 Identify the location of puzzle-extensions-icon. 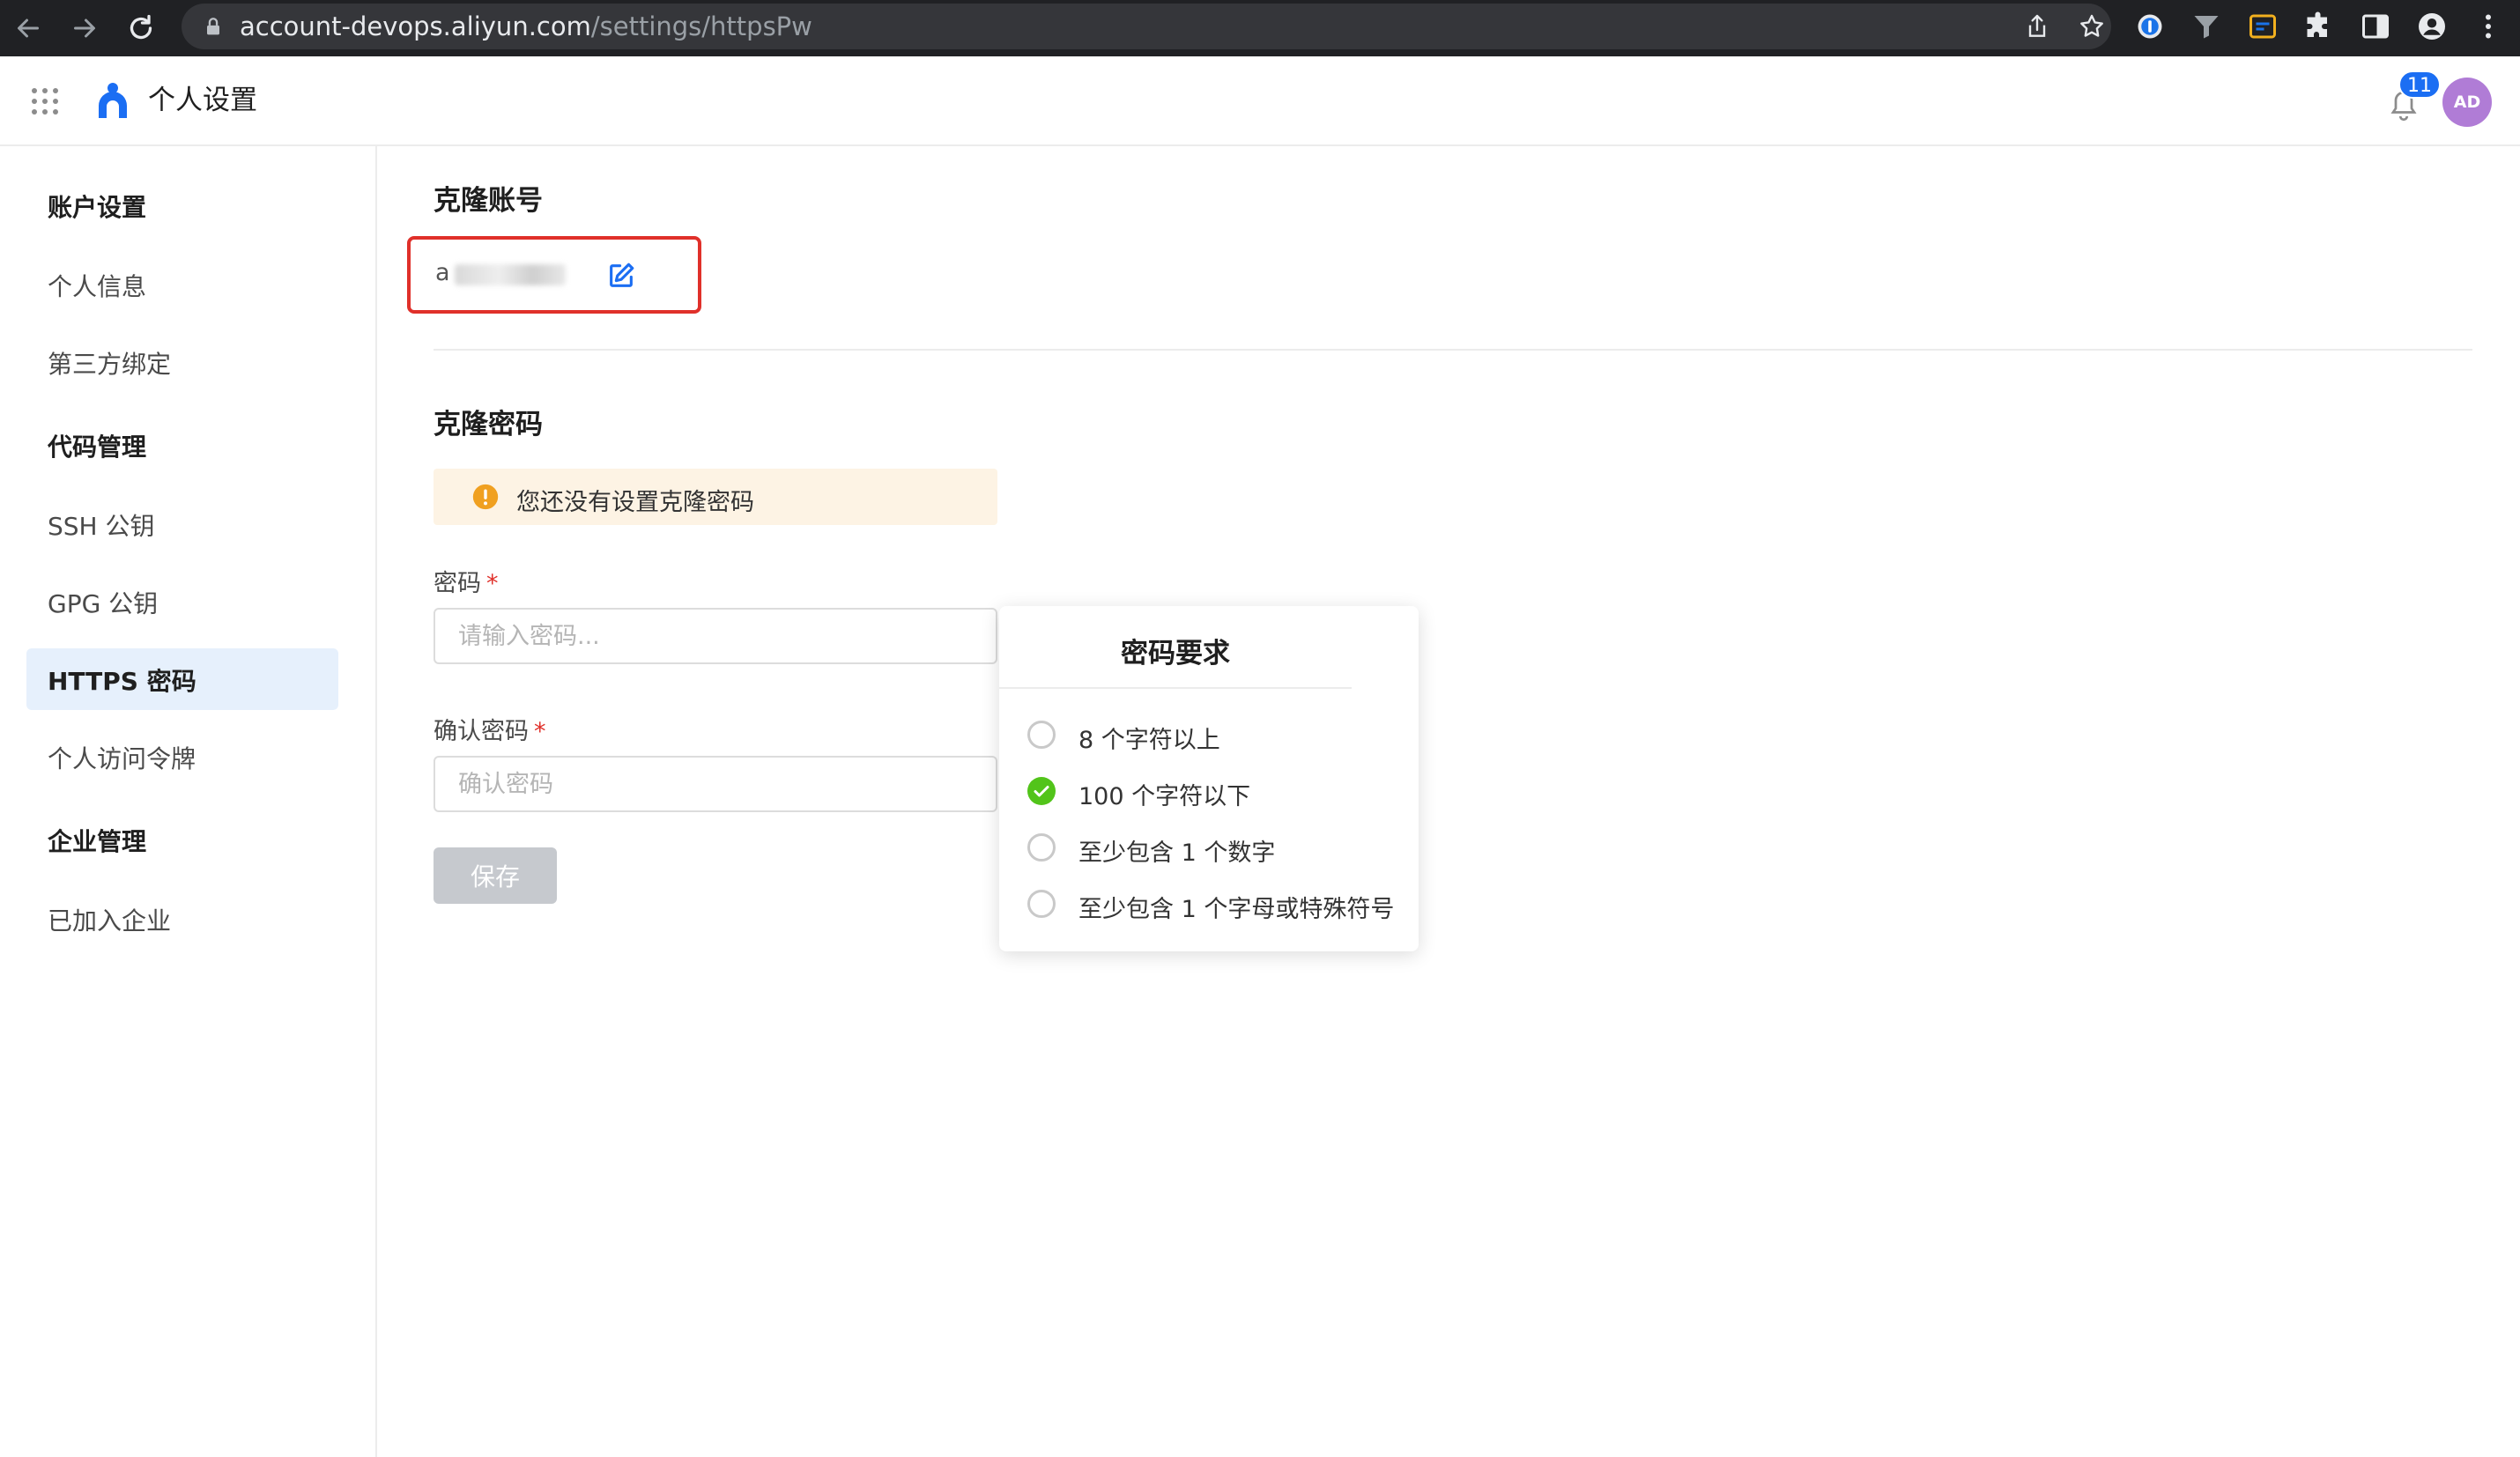
(2319, 26).